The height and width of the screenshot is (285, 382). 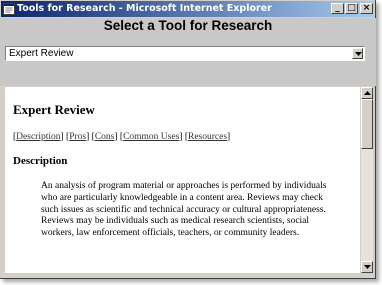 I want to click on link-resources: Resources, so click(x=207, y=137).